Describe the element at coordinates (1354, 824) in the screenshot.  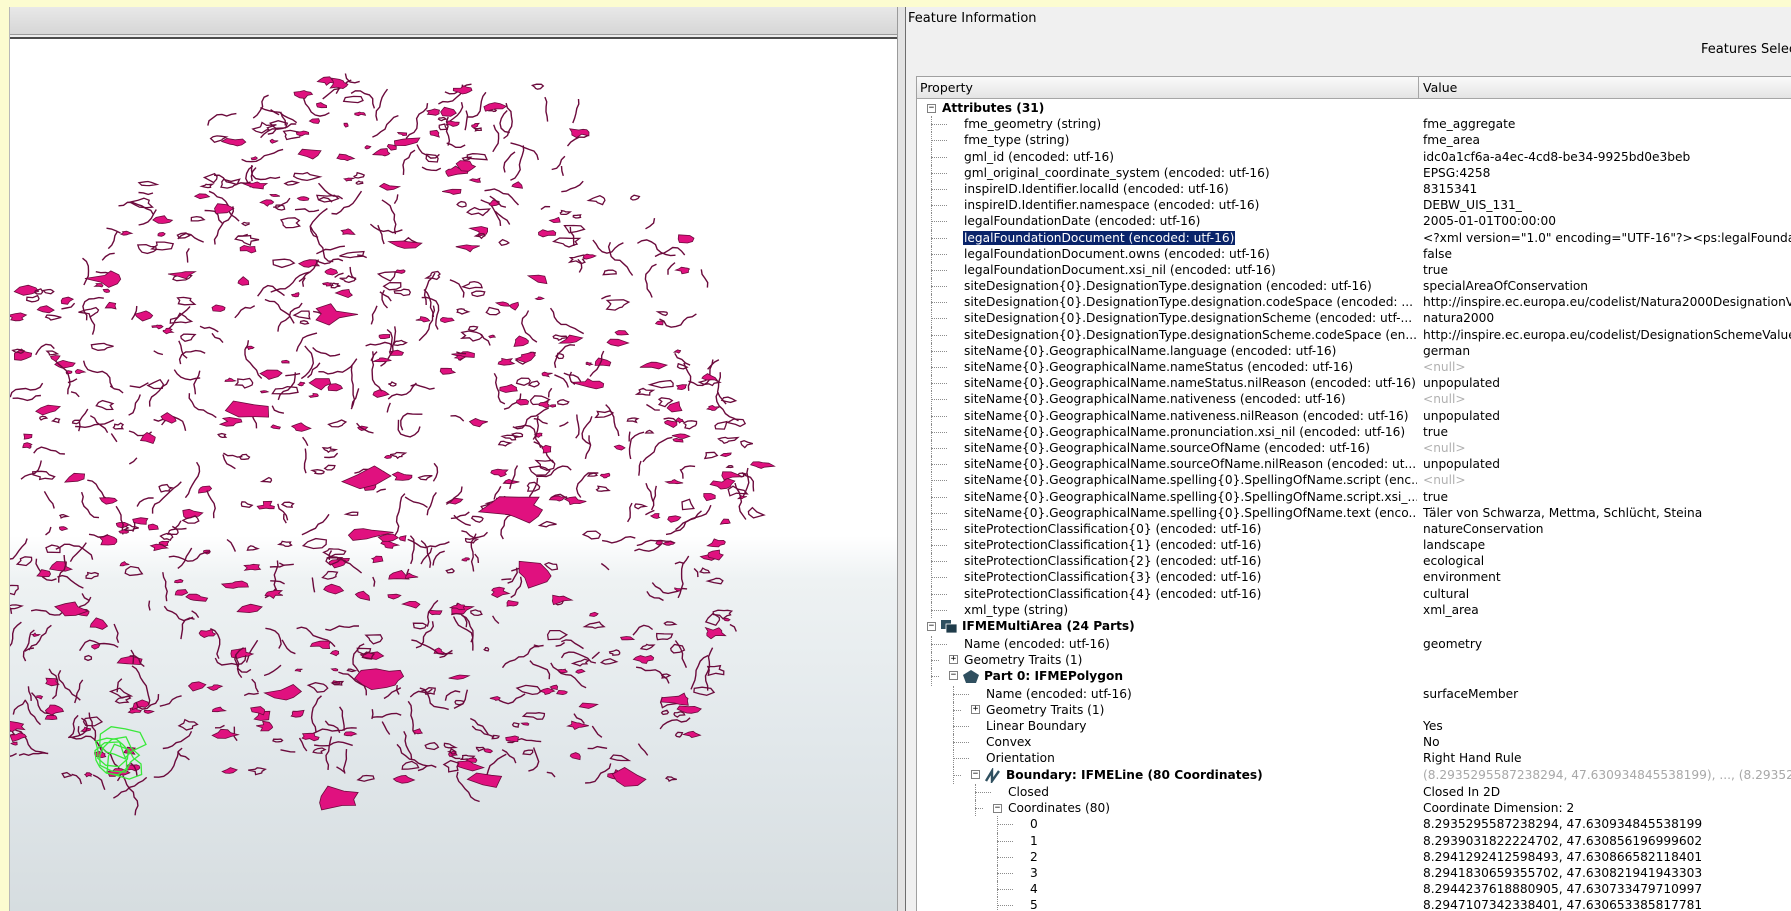
I see `tree-row: 0 8.2935295587238294, 47.630934845538199` at that location.